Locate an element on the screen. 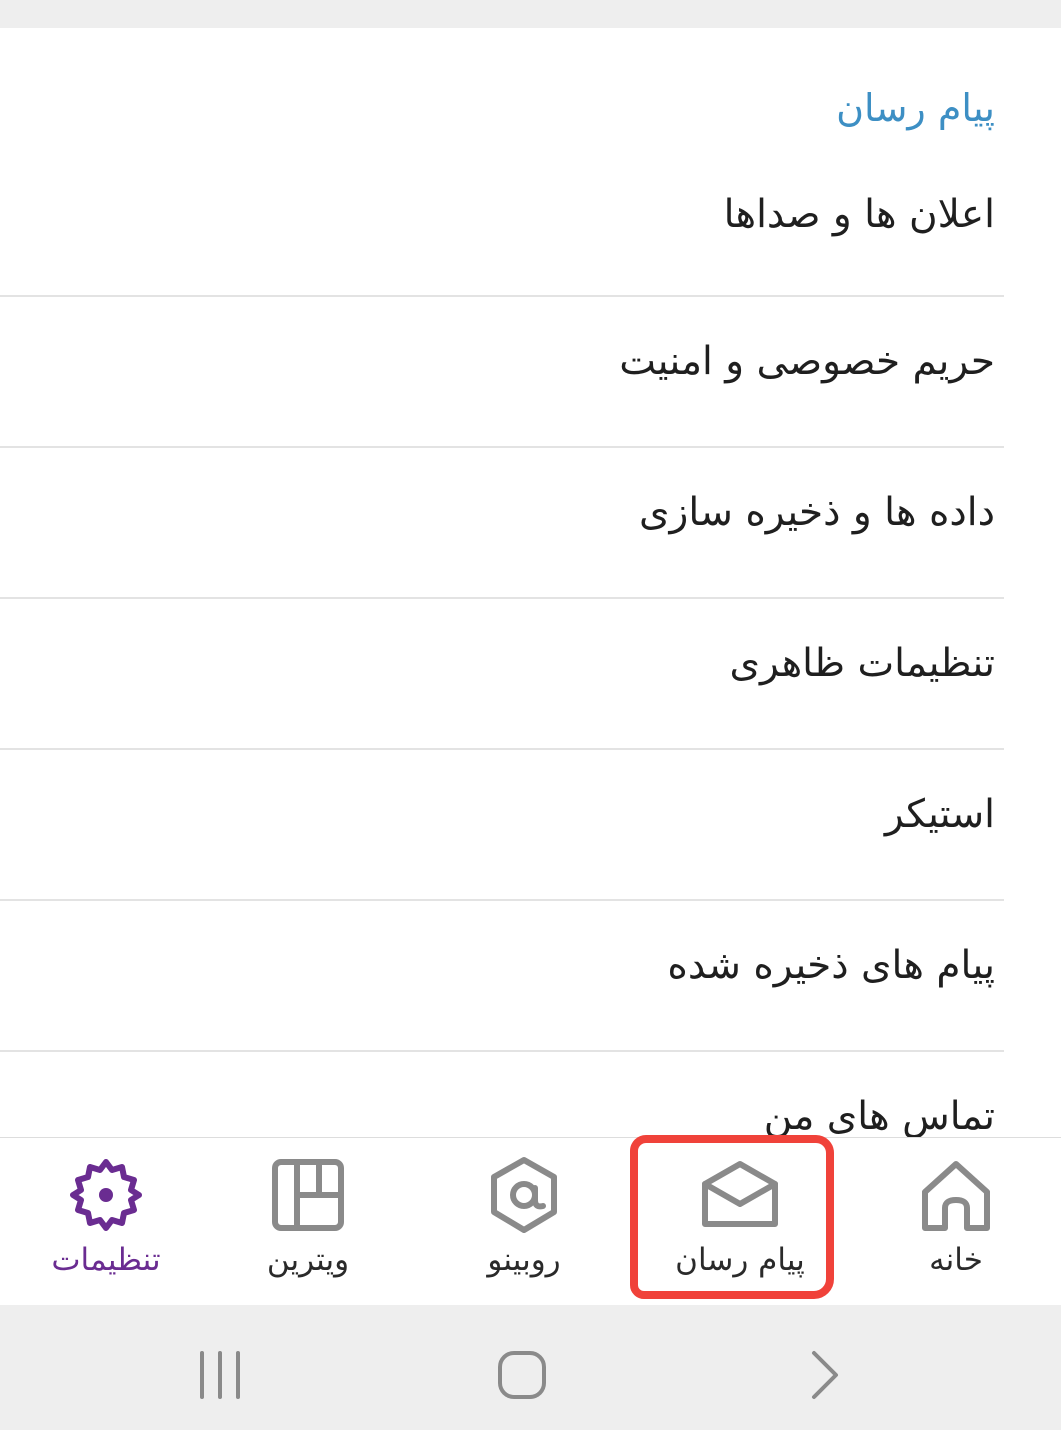 The image size is (1061, 1430). menu-item-label: تماس های من is located at coordinates (879, 1116).